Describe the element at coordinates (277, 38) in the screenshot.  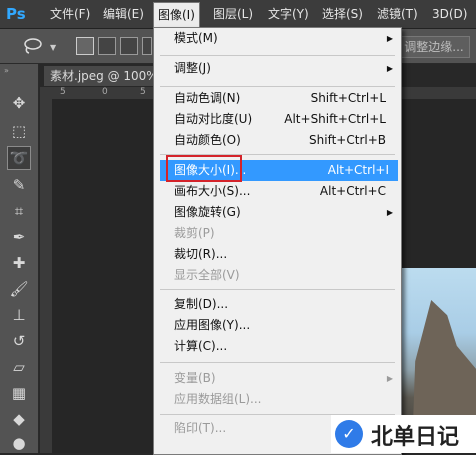
I see `menu-item-mode: 模式(M) ▶` at that location.